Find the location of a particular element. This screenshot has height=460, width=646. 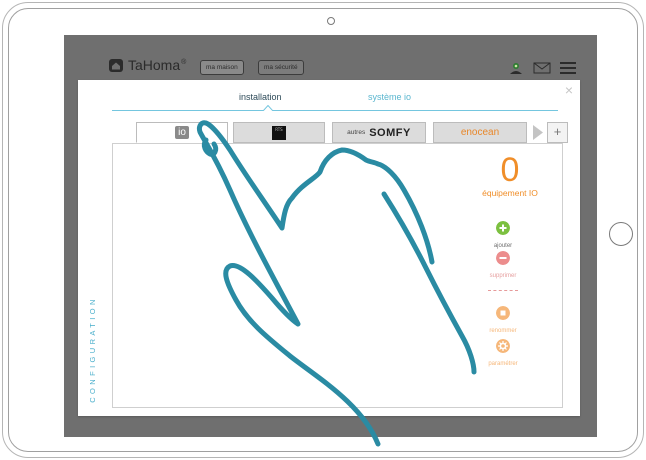

settings-button: paramétrer is located at coordinates (503, 353).